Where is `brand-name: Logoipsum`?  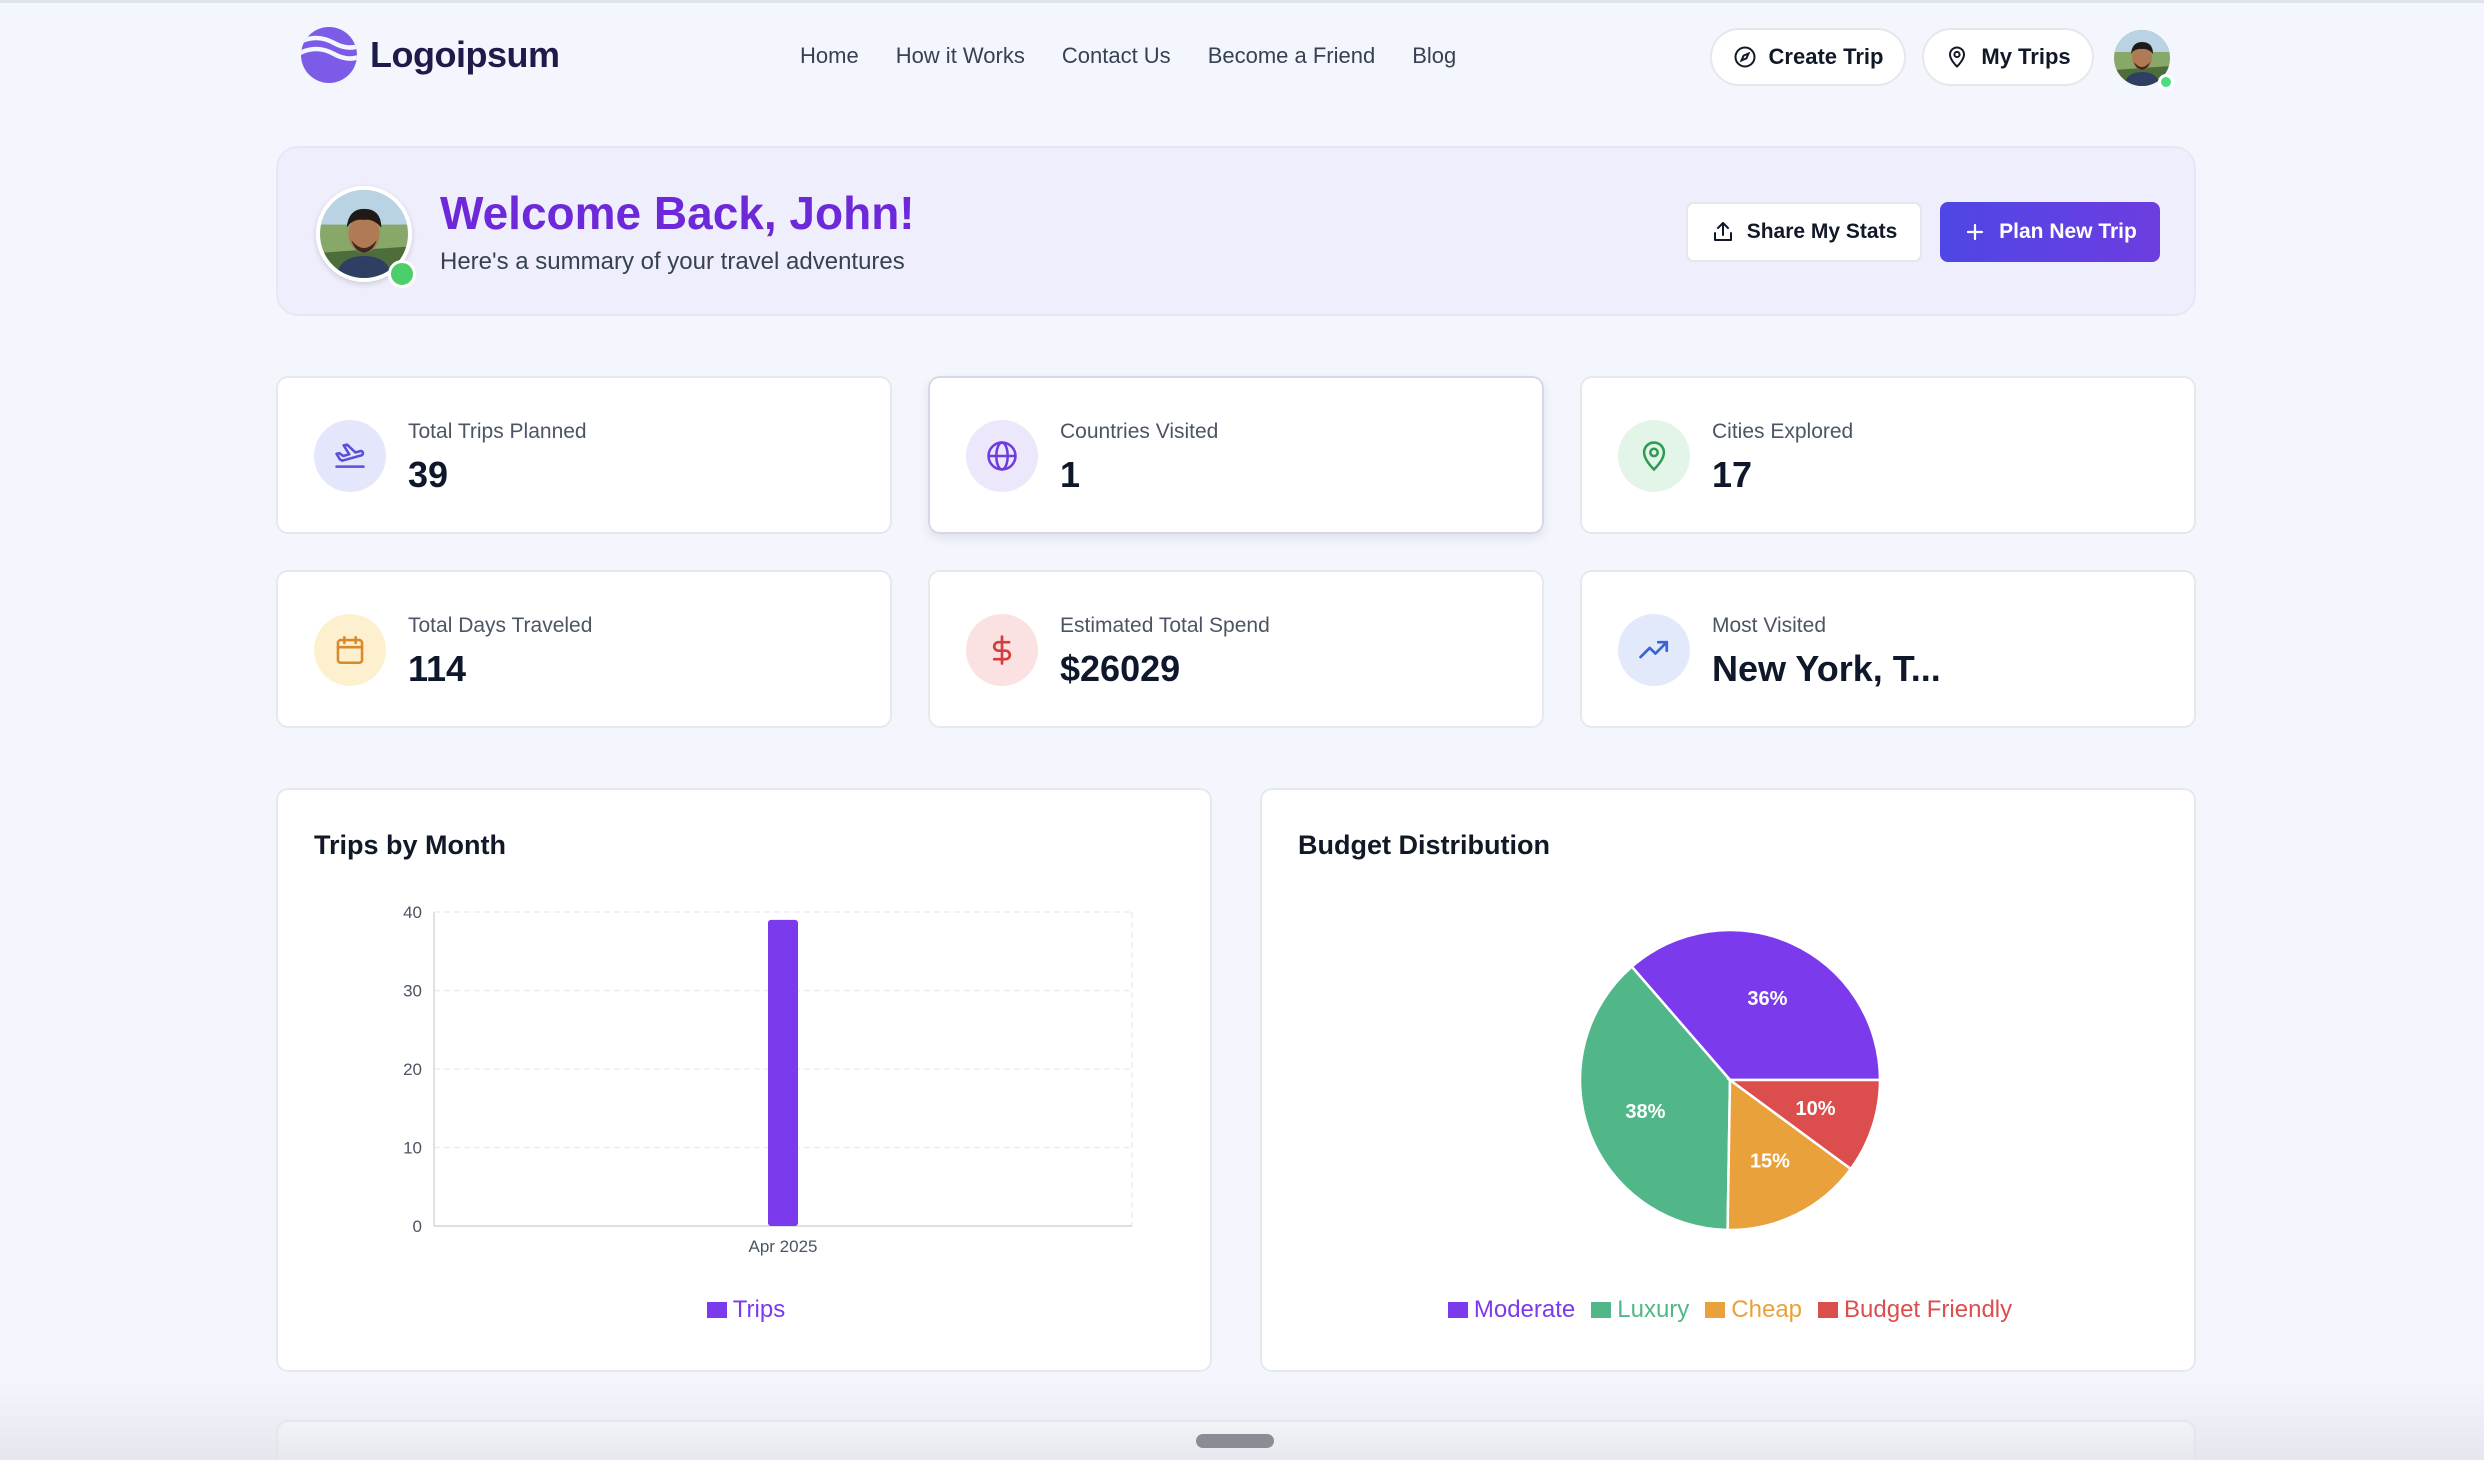 brand-name: Logoipsum is located at coordinates (465, 54).